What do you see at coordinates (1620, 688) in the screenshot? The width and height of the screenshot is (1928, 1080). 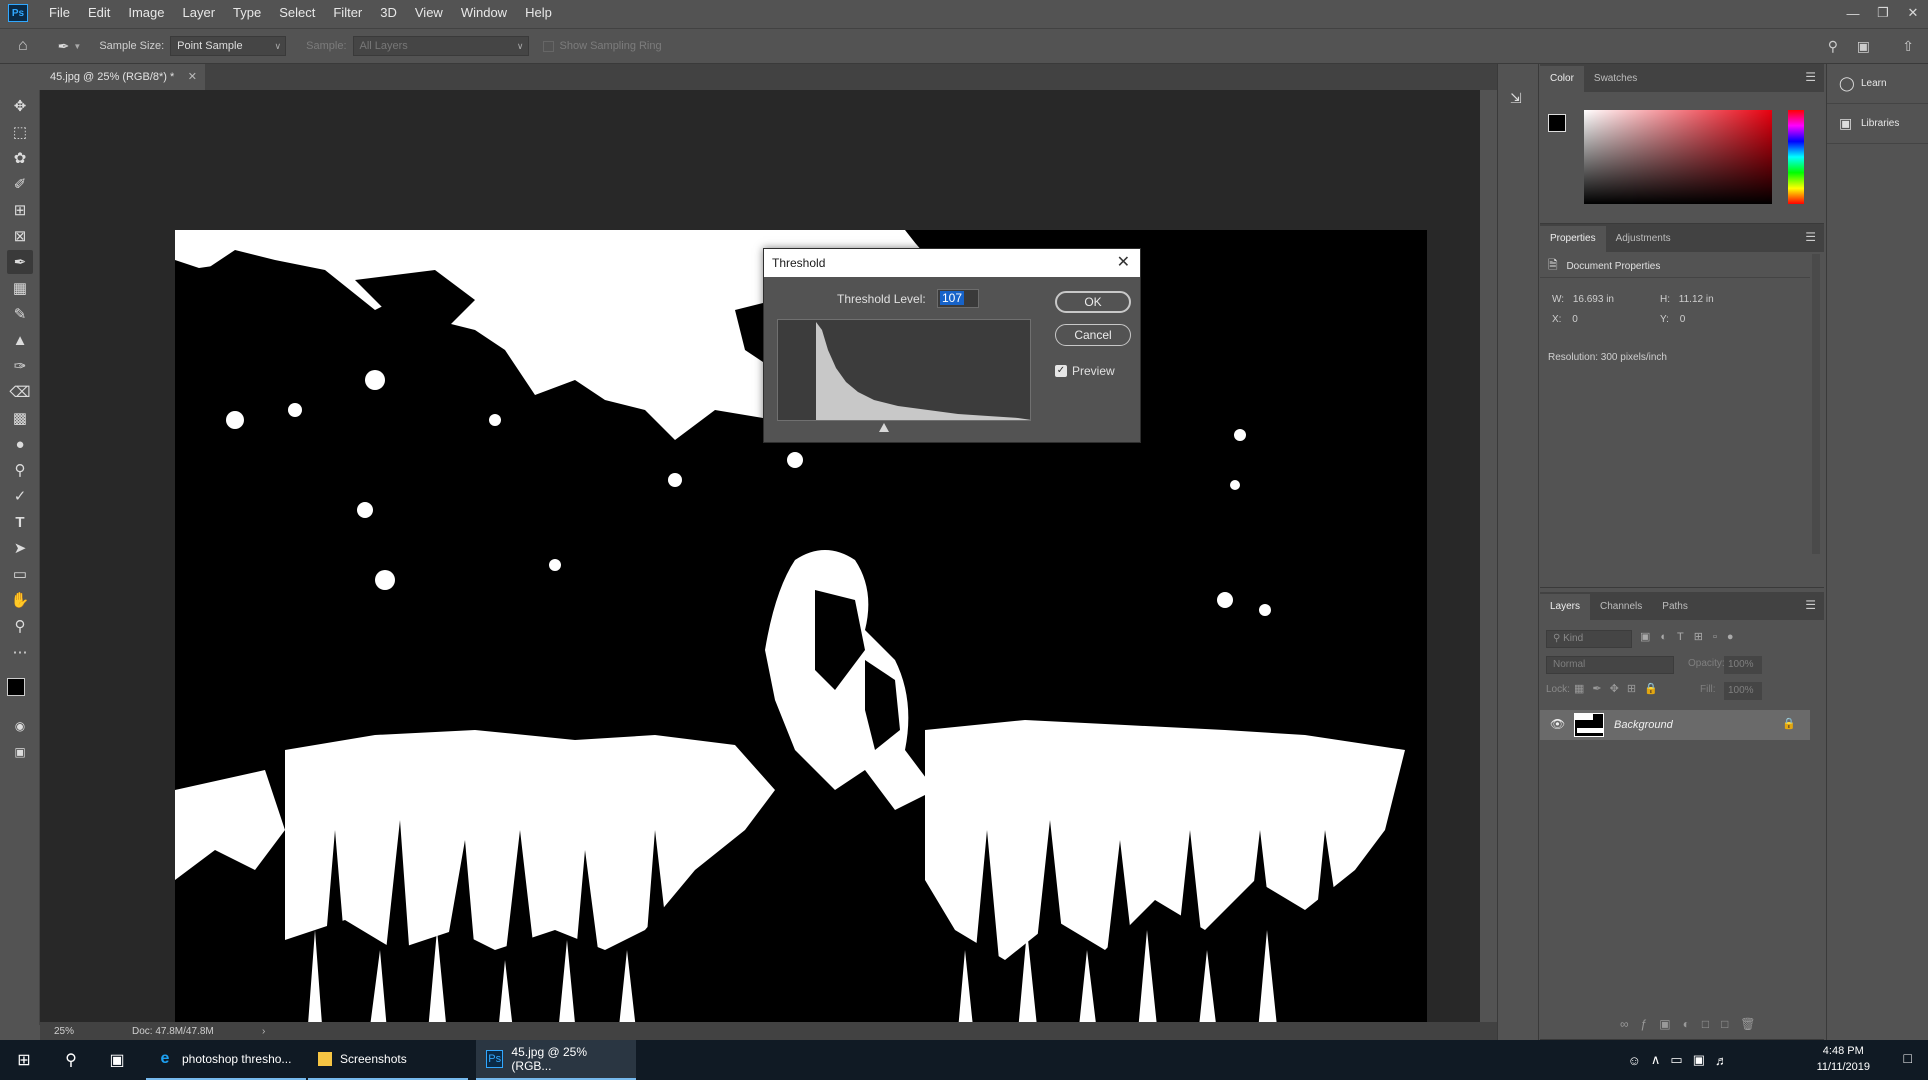 I see `lock-icons: ▦✒✥⊞🔒` at bounding box center [1620, 688].